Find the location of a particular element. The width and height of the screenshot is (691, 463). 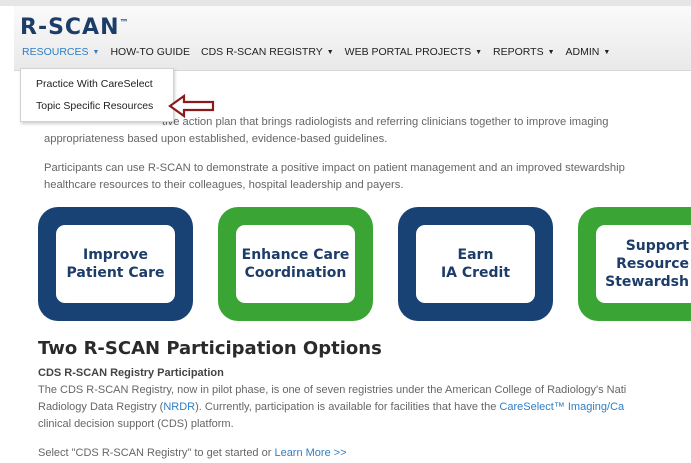

nav-reports: REPORTS ▼ is located at coordinates (524, 52).